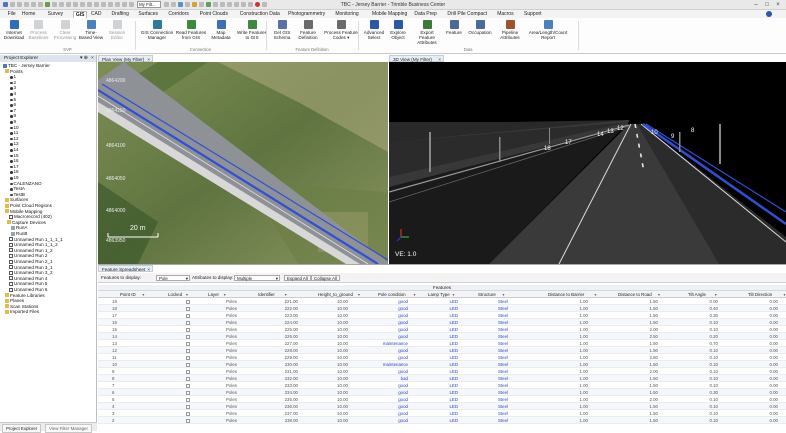 The width and height of the screenshot is (786, 433). What do you see at coordinates (221, 30) in the screenshot?
I see `map-metadata-button: Map Metadata` at bounding box center [221, 30].